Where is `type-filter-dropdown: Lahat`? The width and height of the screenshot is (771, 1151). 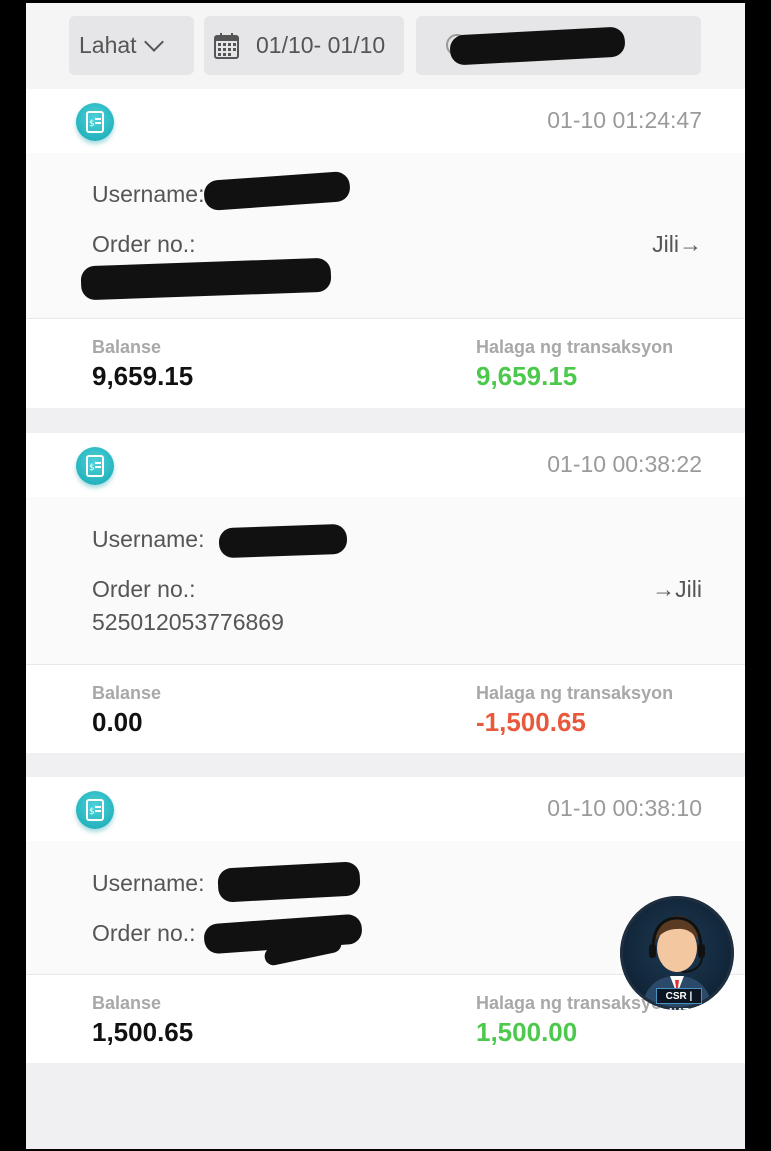 type-filter-dropdown: Lahat is located at coordinates (131, 45).